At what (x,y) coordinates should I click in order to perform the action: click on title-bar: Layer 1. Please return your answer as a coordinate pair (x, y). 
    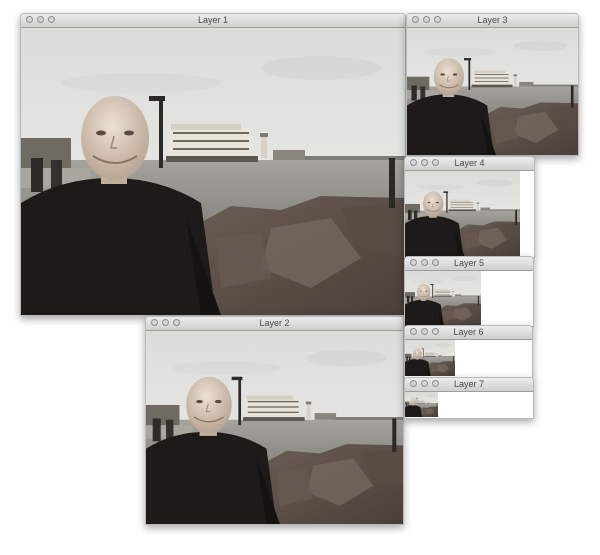
    Looking at the image, I should click on (213, 21).